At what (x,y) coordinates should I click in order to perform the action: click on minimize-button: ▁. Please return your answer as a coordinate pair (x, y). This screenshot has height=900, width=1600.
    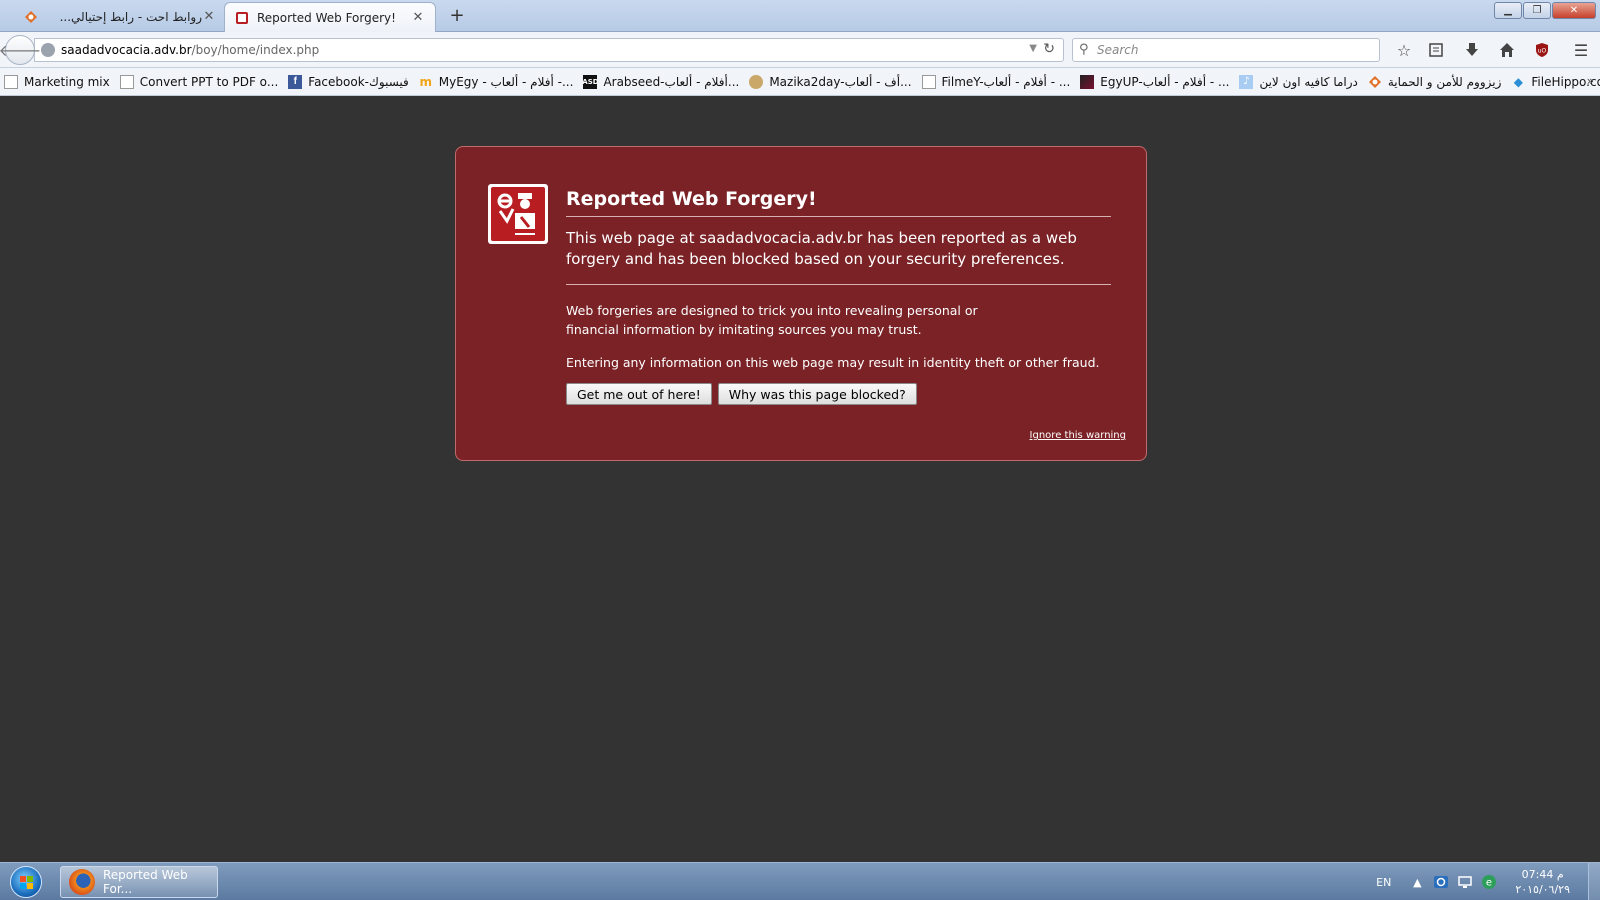
    Looking at the image, I should click on (1508, 10).